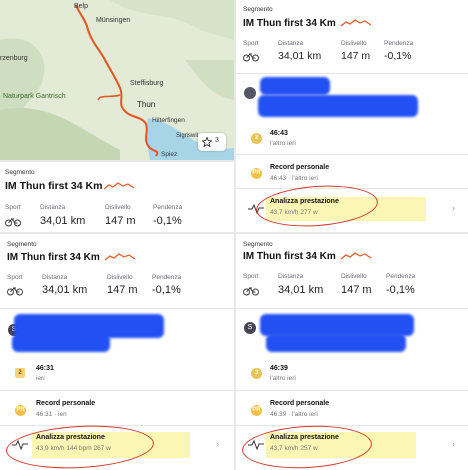 Image resolution: width=468 pixels, height=470 pixels. I want to click on map-town-munsingen: Münsingen, so click(113, 20).